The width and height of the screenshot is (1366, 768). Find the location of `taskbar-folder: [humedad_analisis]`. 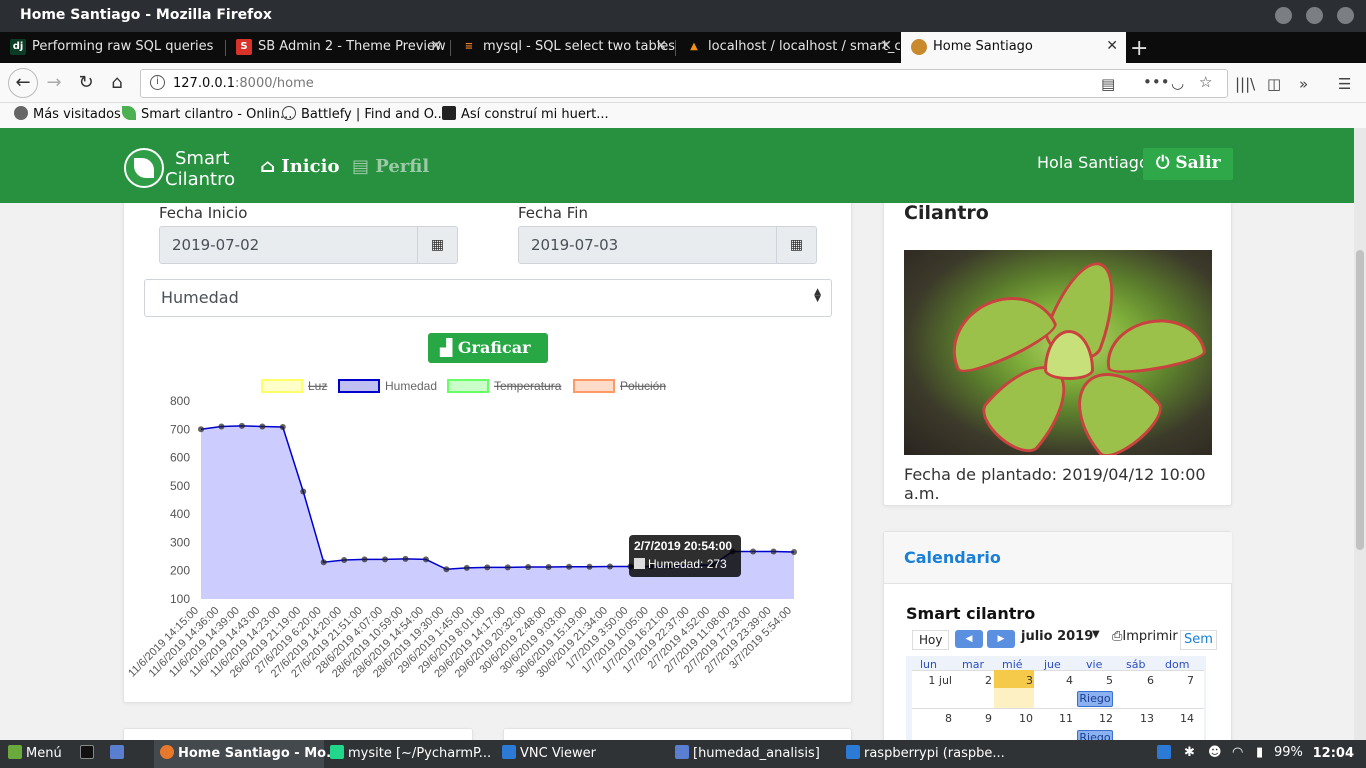

taskbar-folder: [humedad_analisis] is located at coordinates (747, 753).